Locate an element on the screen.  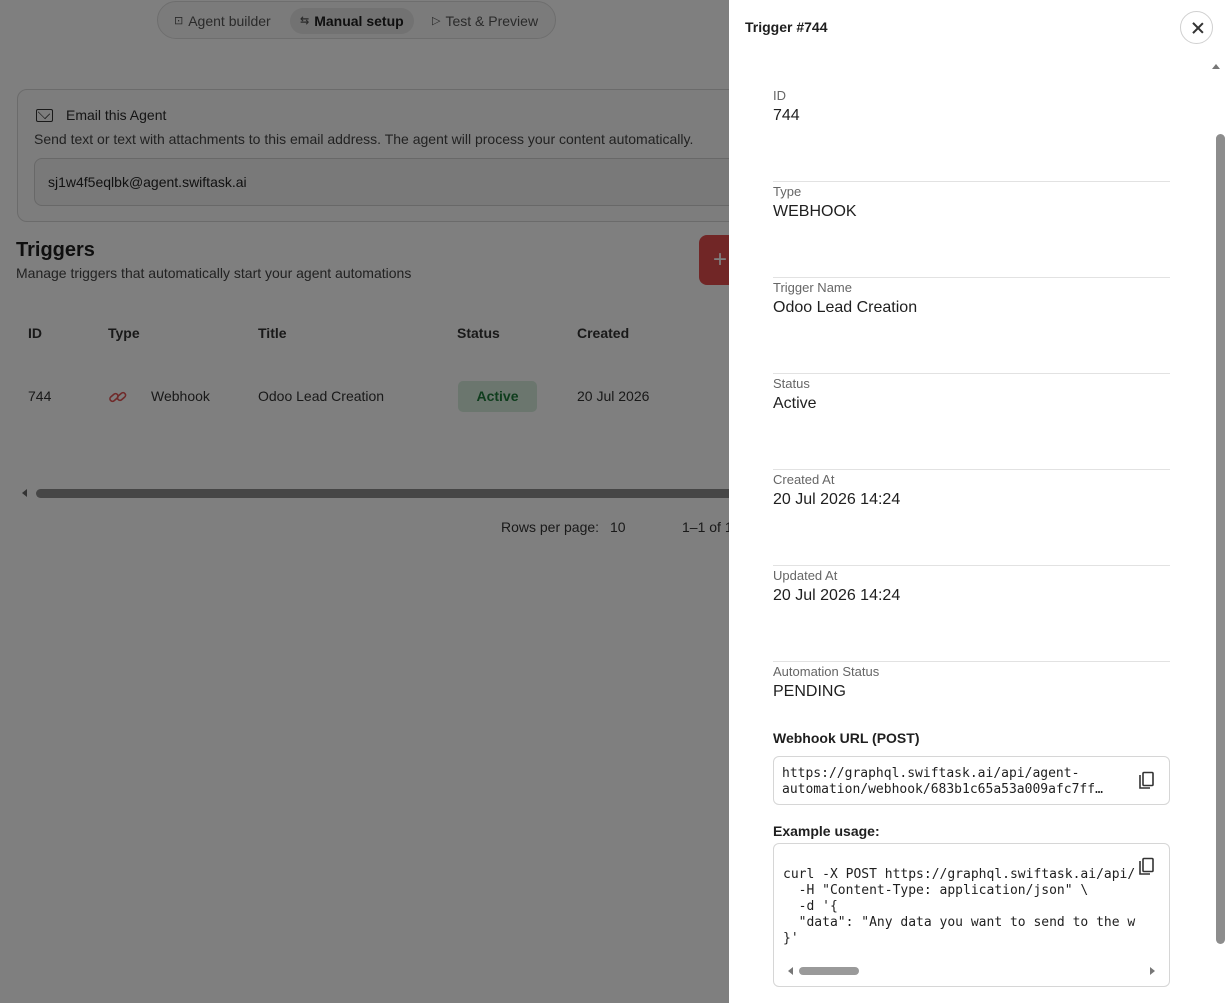
copy-icon is located at coordinates (1146, 781).